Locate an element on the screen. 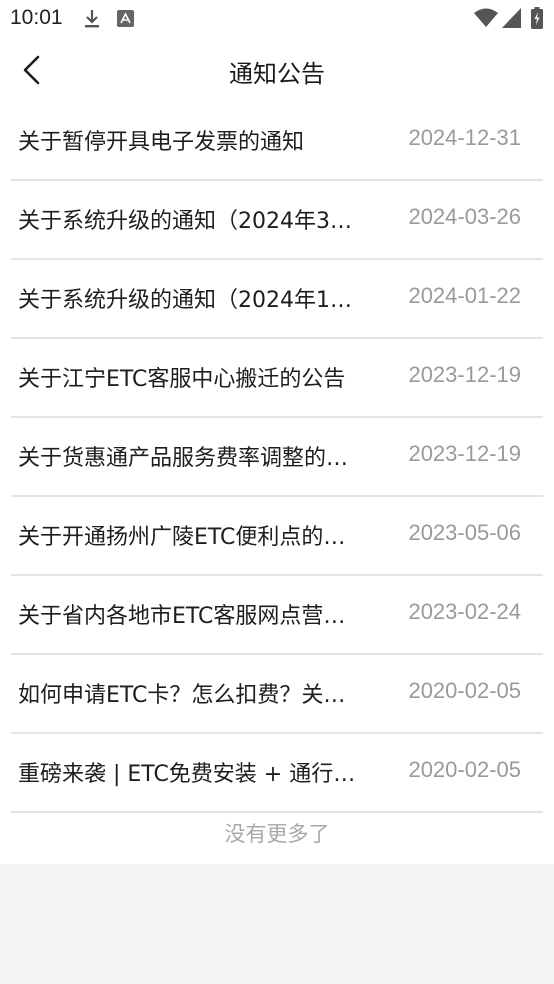 This screenshot has width=554, height=984. notice-item: 关于开通扬州广陵ETC便利点的… 2023-05-06 is located at coordinates (277, 536).